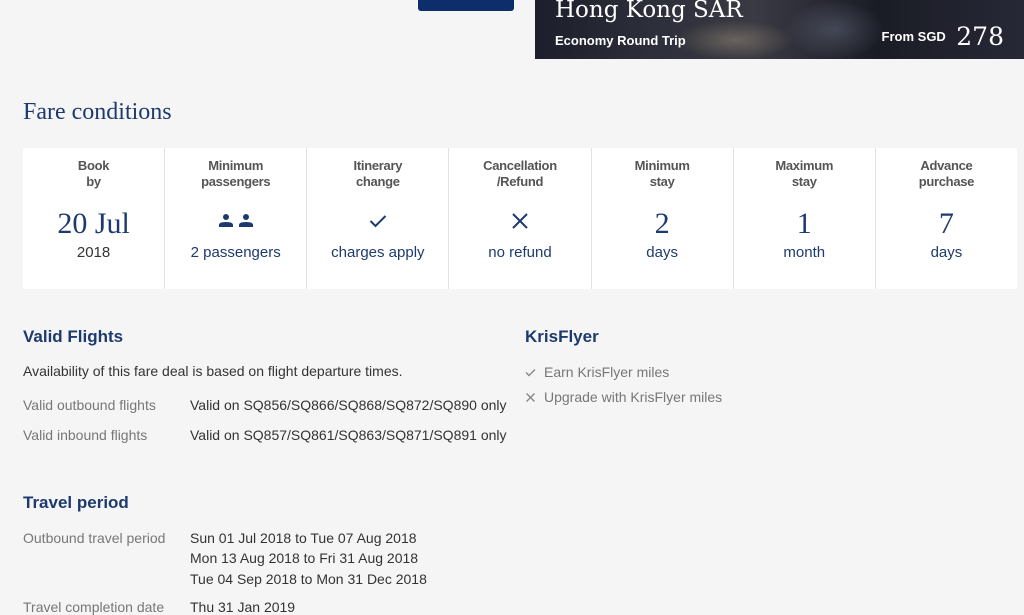 The width and height of the screenshot is (1024, 615). I want to click on condition-value: 20 Jul, so click(93, 223).